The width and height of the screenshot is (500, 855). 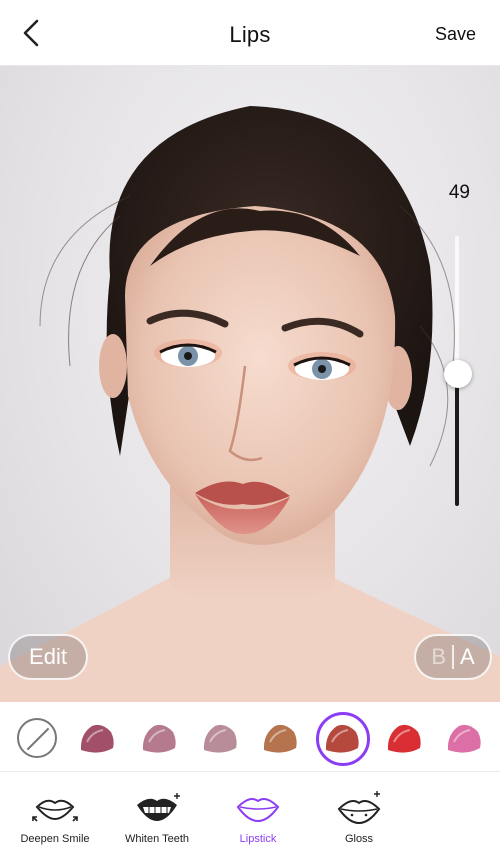 What do you see at coordinates (457, 439) in the screenshot?
I see `intensity-slider-fill` at bounding box center [457, 439].